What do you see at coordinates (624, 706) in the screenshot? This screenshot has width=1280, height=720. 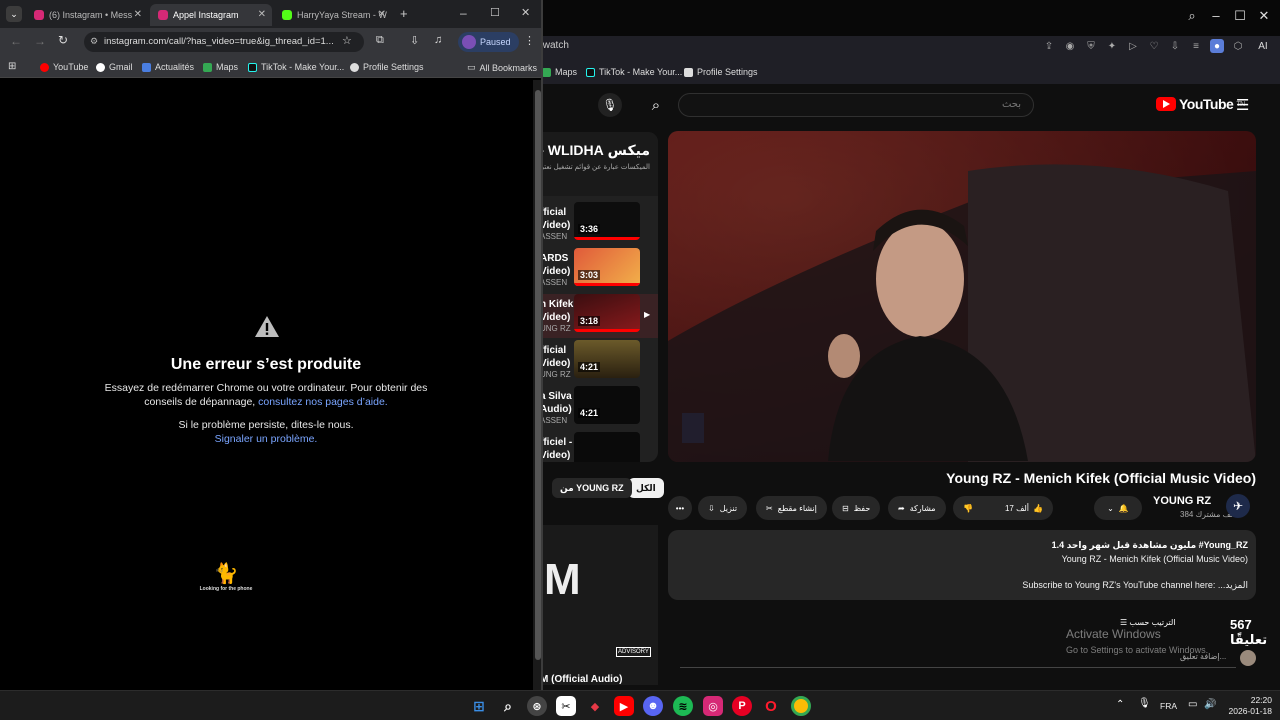 I see `youtube-app-icon: ▶` at bounding box center [624, 706].